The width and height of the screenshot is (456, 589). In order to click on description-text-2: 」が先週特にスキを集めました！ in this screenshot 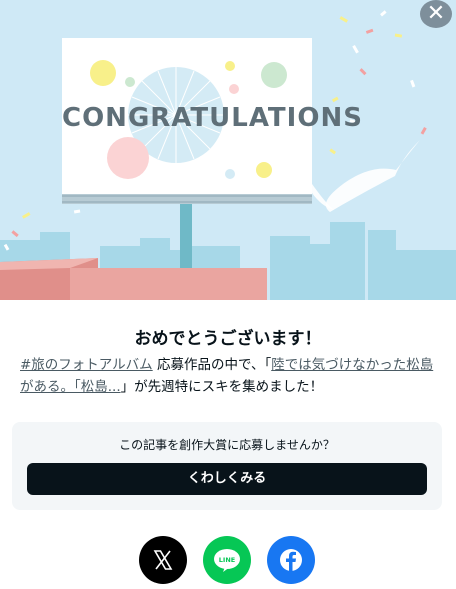, I will do `click(222, 387)`.